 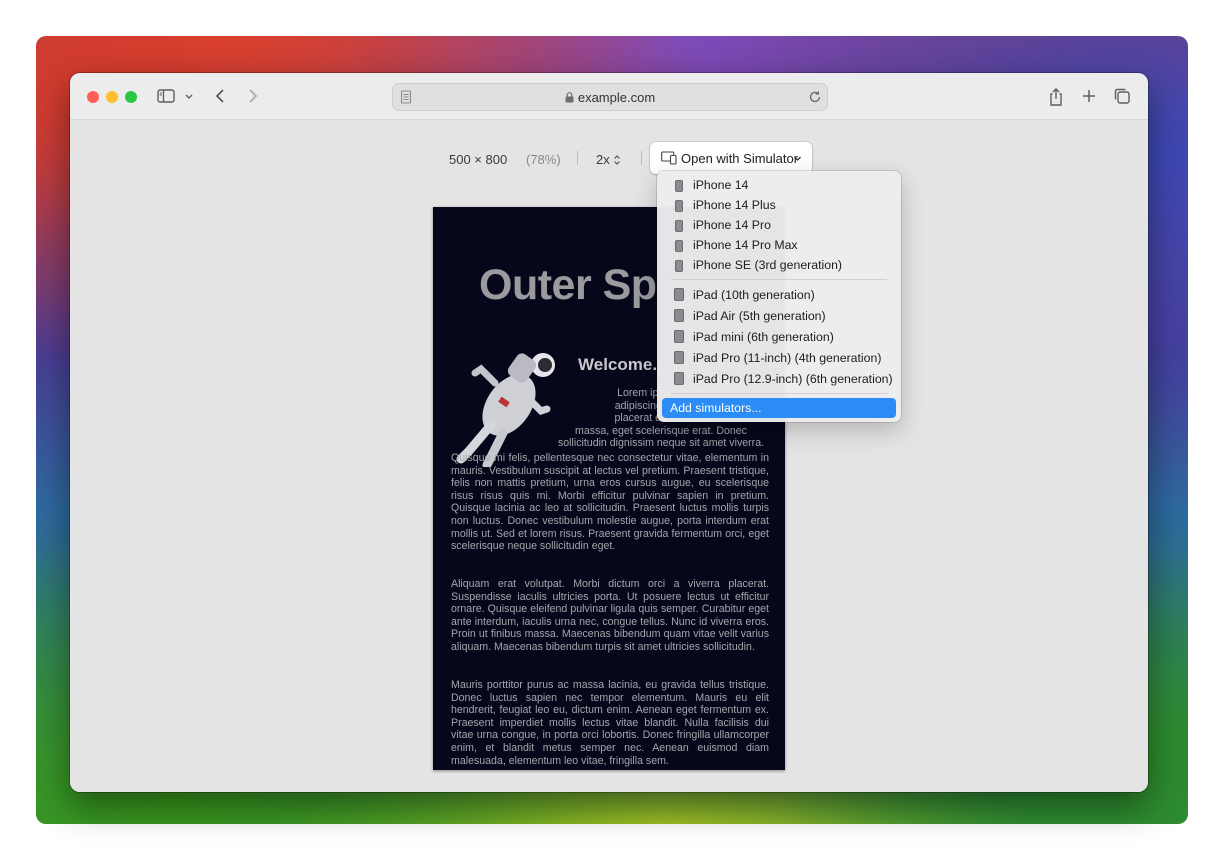 I want to click on menu-item-ipad-mini: iPad mini (6th generation), so click(x=779, y=337).